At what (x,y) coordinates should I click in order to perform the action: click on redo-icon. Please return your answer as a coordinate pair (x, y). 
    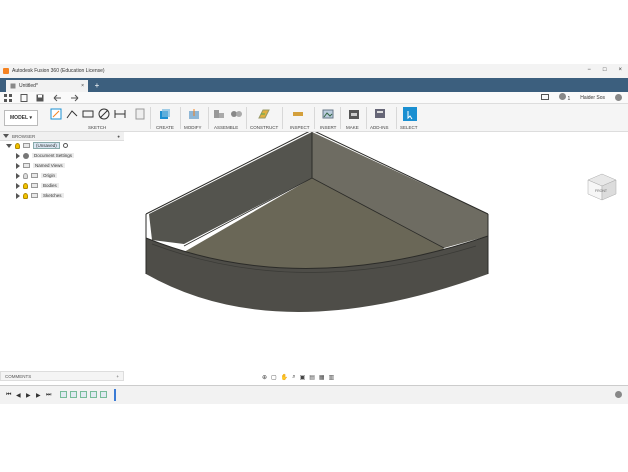
    Looking at the image, I should click on (75, 98).